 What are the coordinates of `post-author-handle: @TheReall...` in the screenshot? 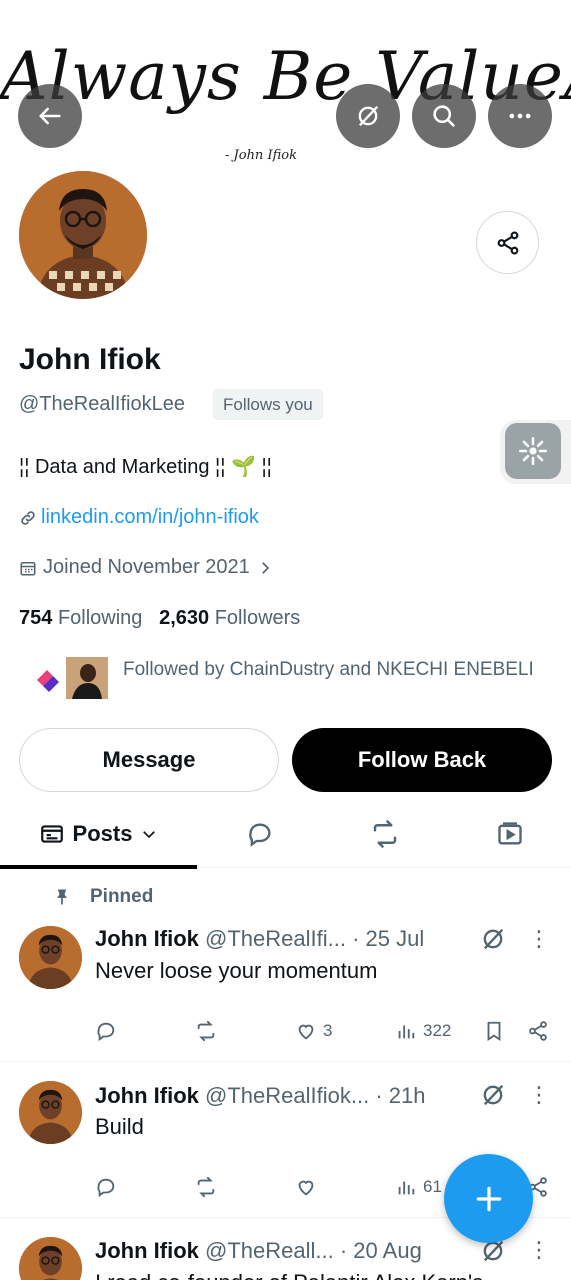 It's located at (269, 1250).